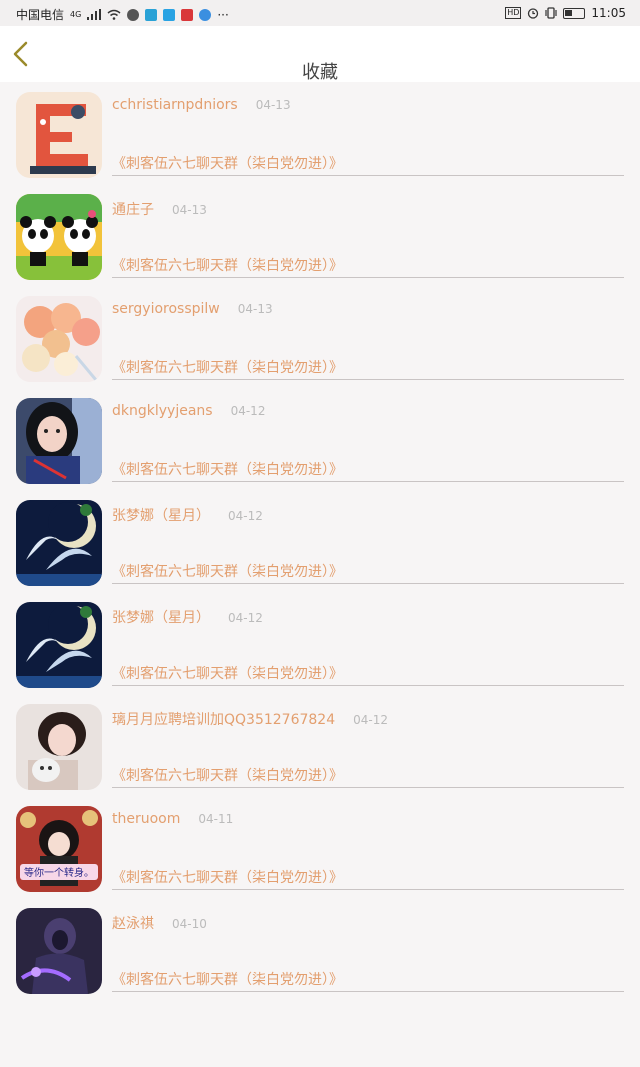  What do you see at coordinates (151, 14) in the screenshot?
I see `app-icon-blue` at bounding box center [151, 14].